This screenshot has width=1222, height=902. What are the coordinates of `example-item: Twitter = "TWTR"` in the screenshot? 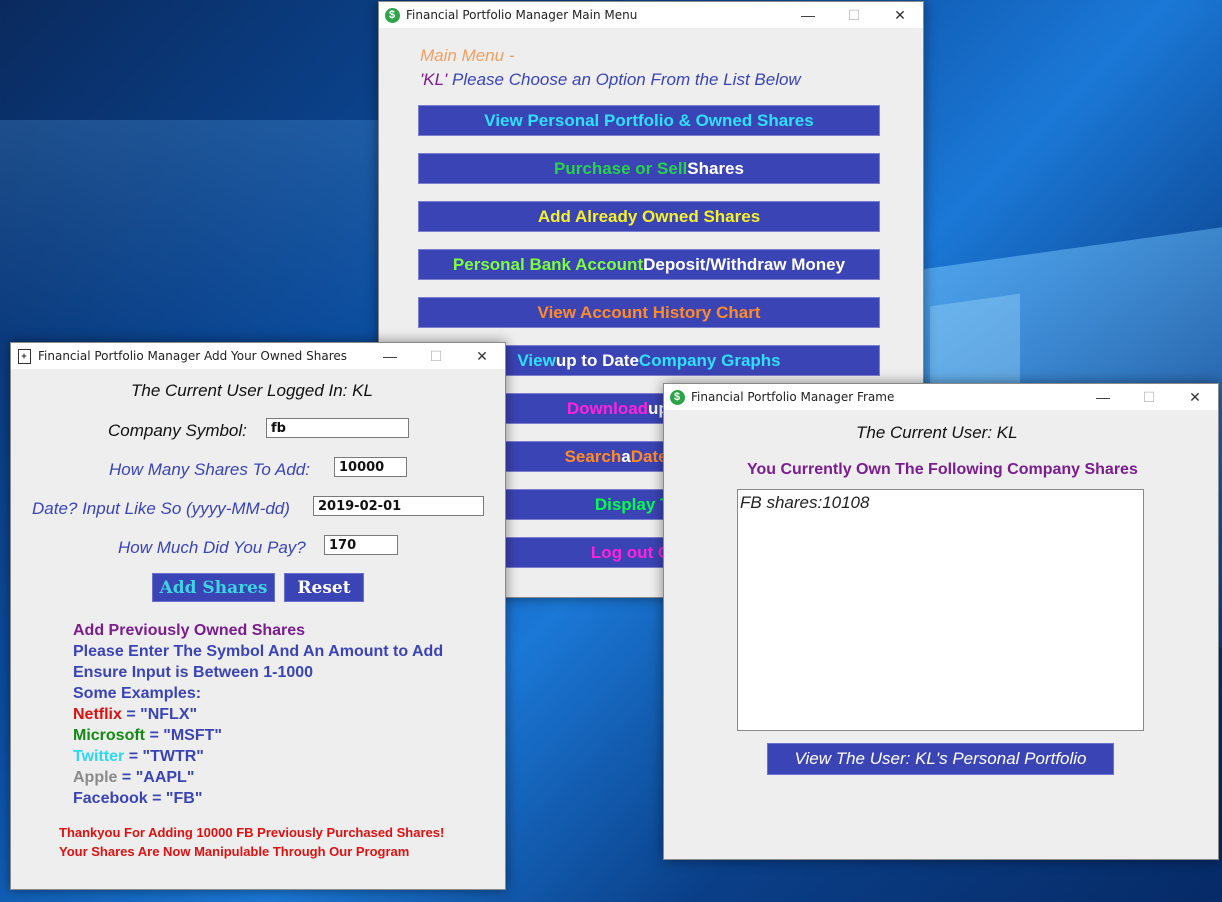 It's located at (138, 756).